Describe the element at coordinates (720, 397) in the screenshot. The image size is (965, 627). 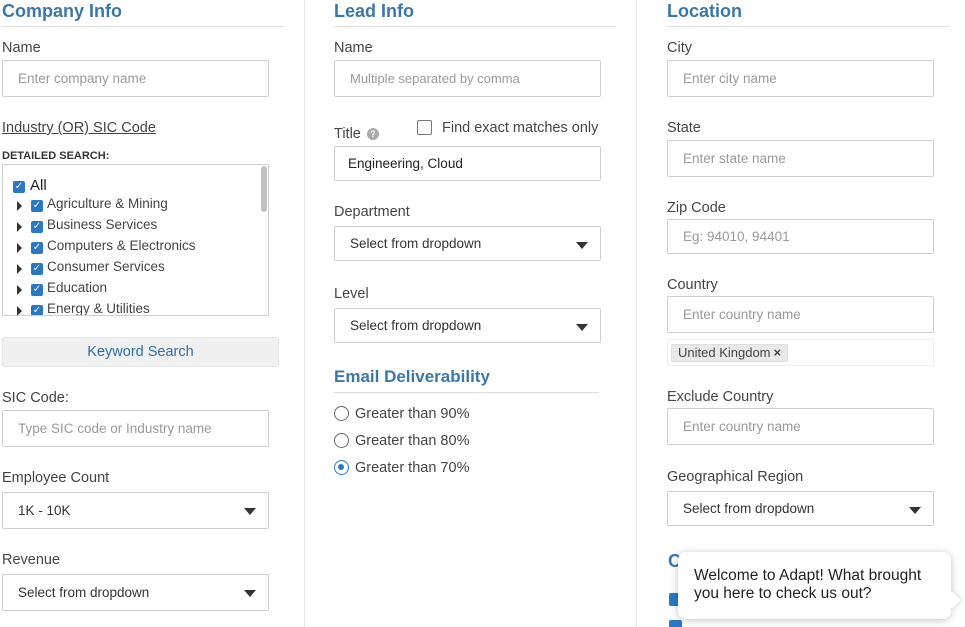
I see `exclude-country-label: Exclude Country` at that location.